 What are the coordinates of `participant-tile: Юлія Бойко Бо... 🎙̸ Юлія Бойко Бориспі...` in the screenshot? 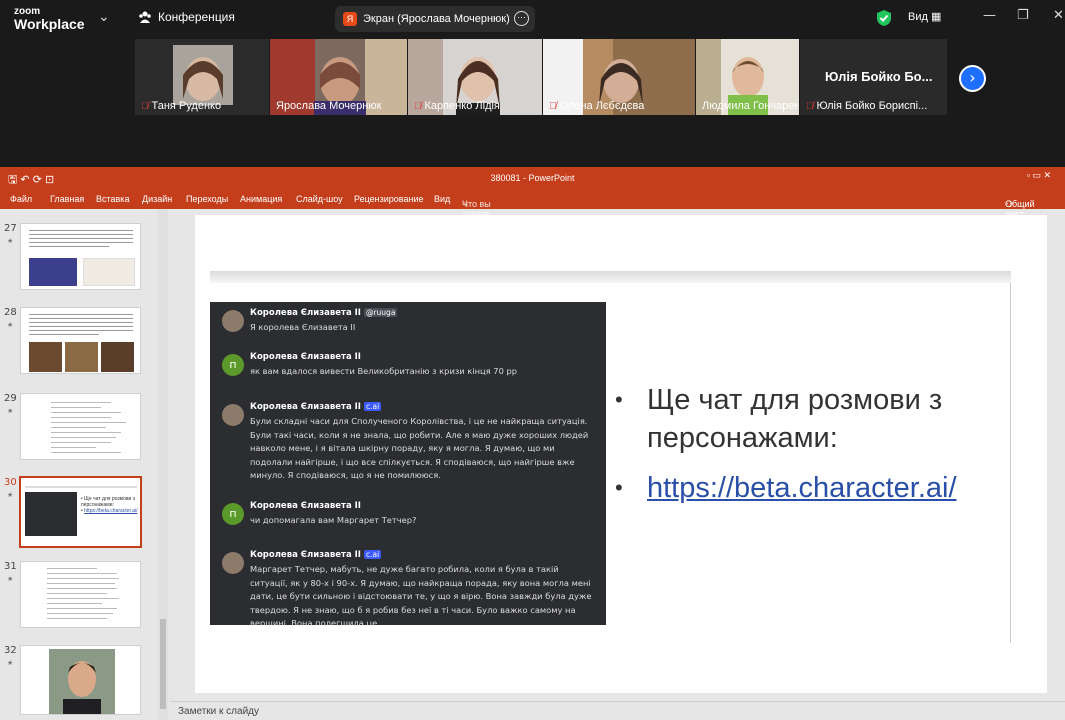 It's located at (873, 77).